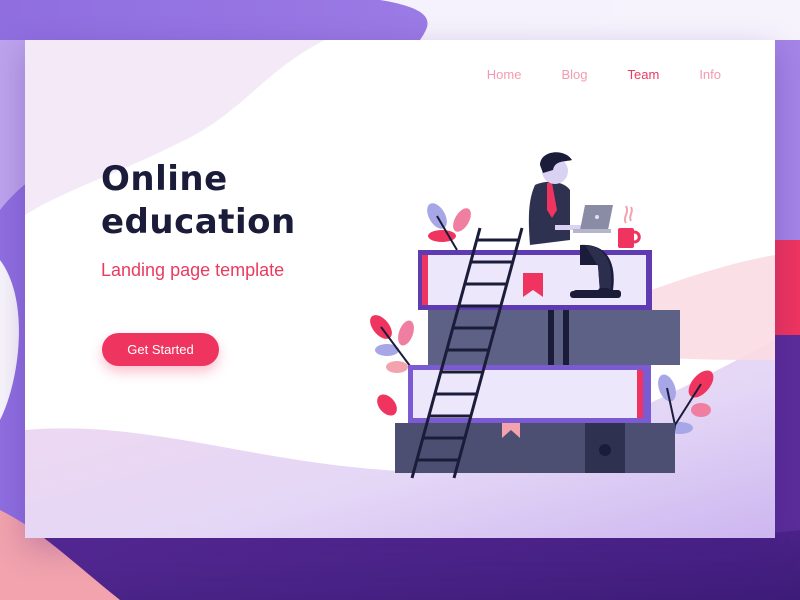 Image resolution: width=800 pixels, height=600 pixels. Describe the element at coordinates (537, 361) in the screenshot. I see `book-stack` at that location.